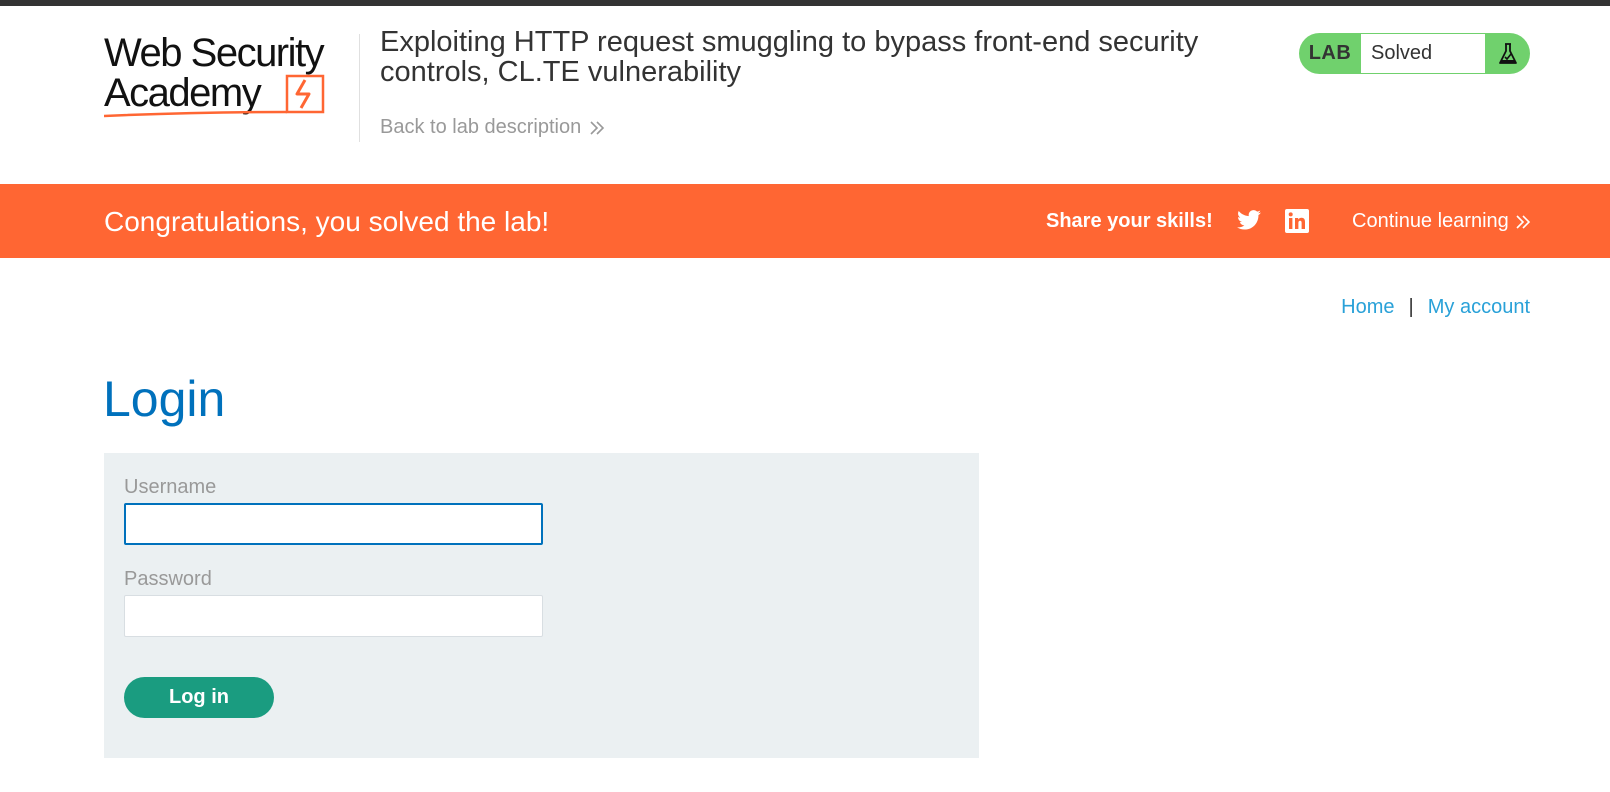  What do you see at coordinates (1479, 307) in the screenshot?
I see `nav-my-account-link: My account` at bounding box center [1479, 307].